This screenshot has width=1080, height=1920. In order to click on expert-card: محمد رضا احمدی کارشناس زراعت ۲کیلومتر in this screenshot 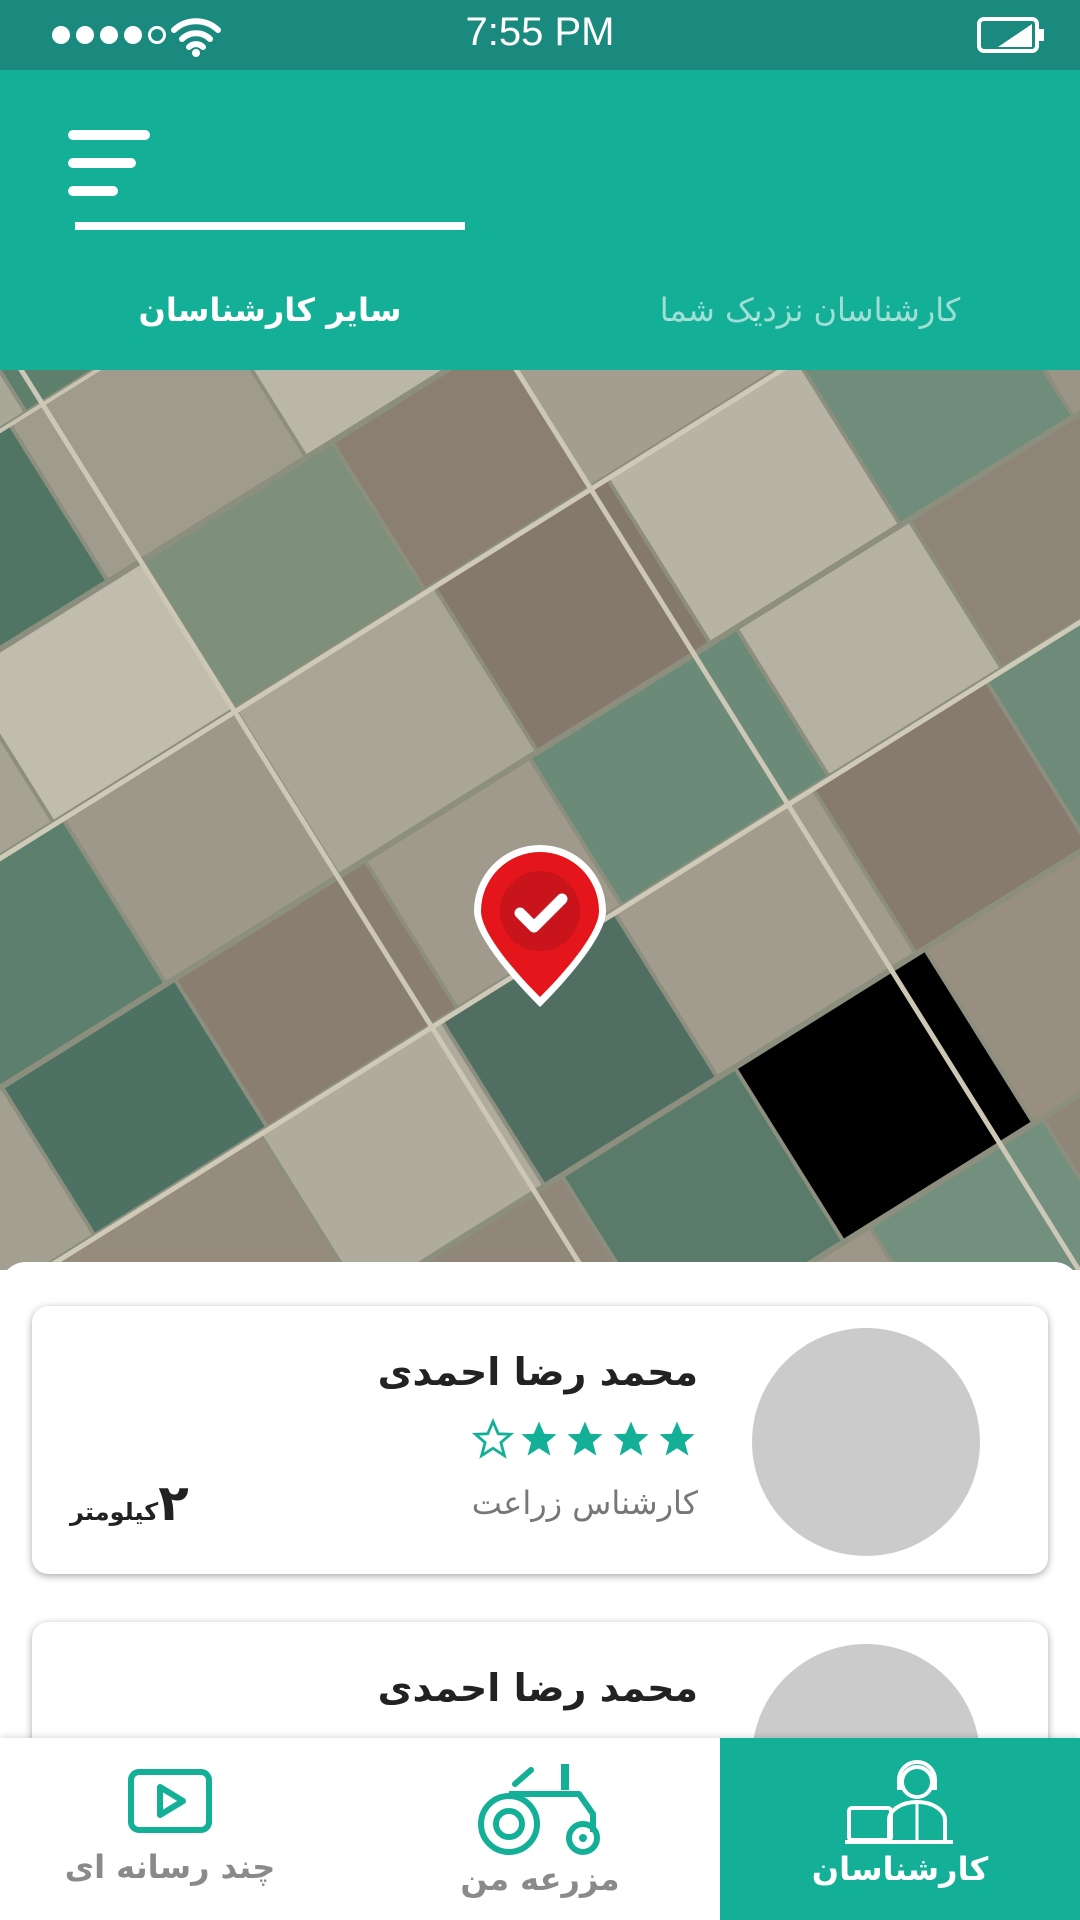, I will do `click(540, 1440)`.